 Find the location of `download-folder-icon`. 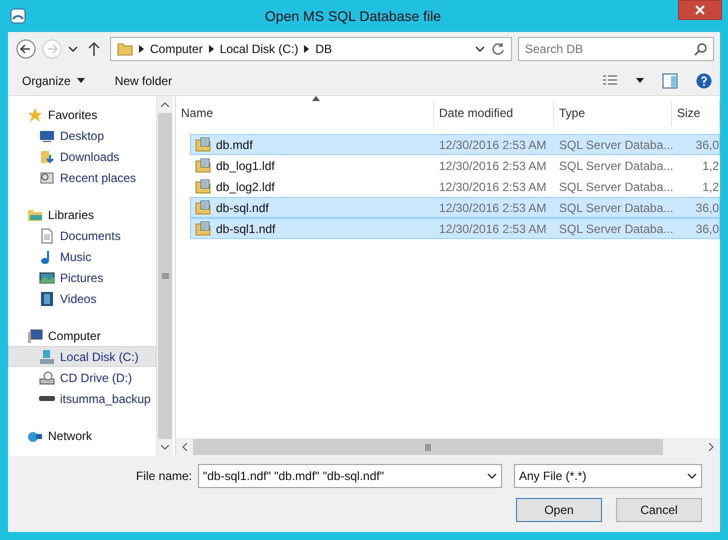

download-folder-icon is located at coordinates (47, 156).